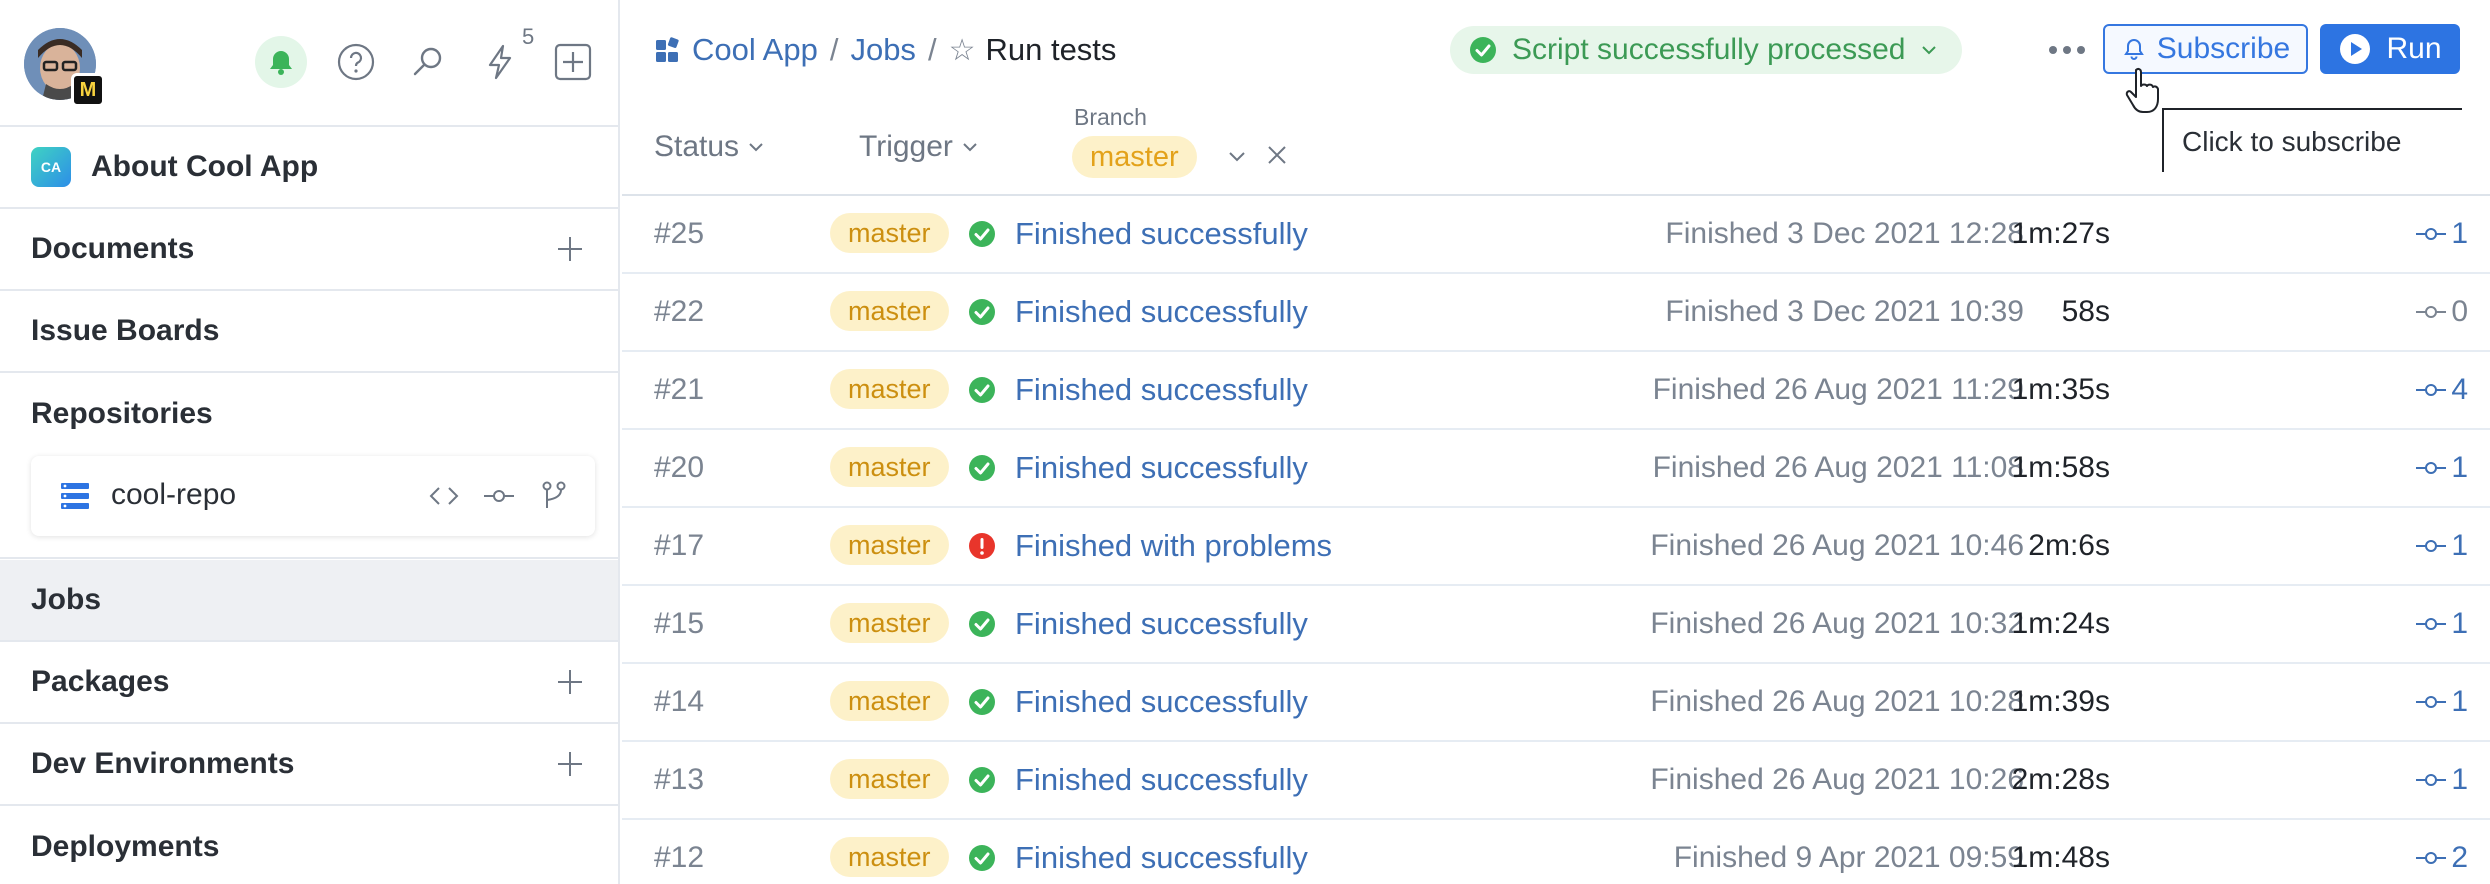 This screenshot has height=884, width=2490. What do you see at coordinates (2060, 389) in the screenshot?
I see `job-duration: 1m:35s` at bounding box center [2060, 389].